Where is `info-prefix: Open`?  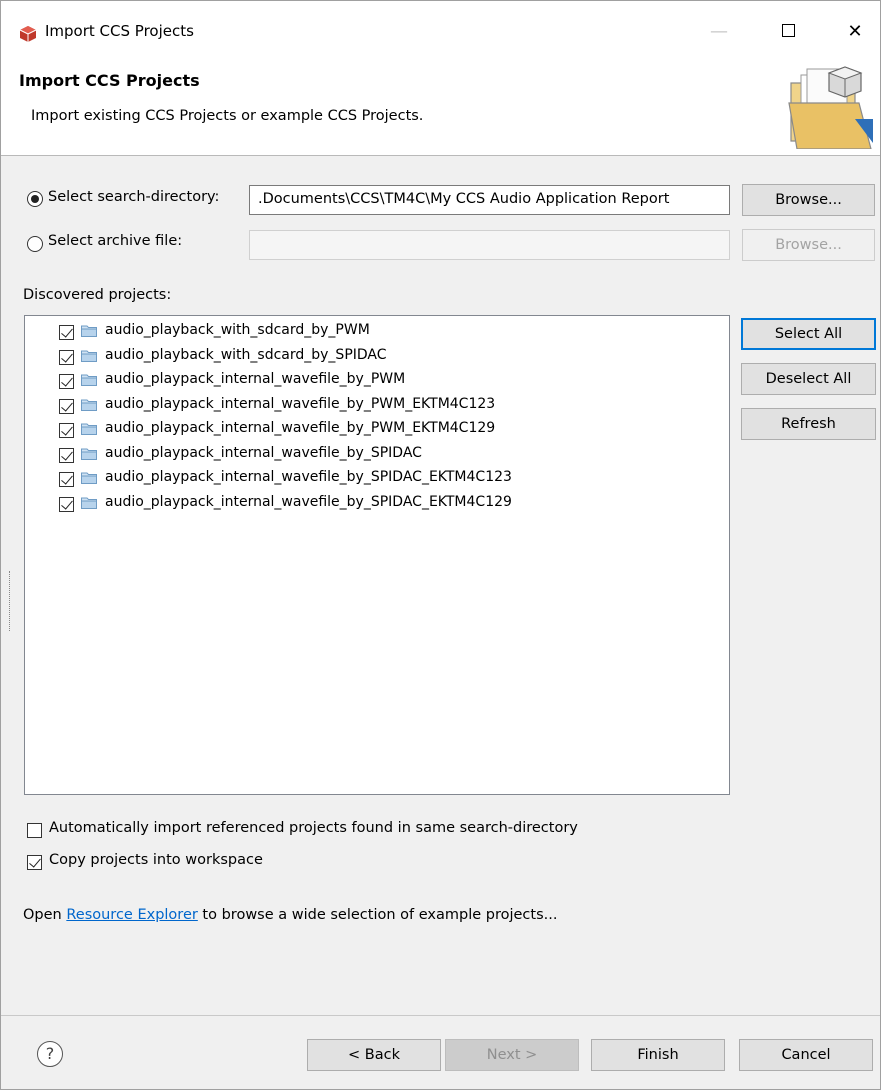
info-prefix: Open is located at coordinates (45, 915).